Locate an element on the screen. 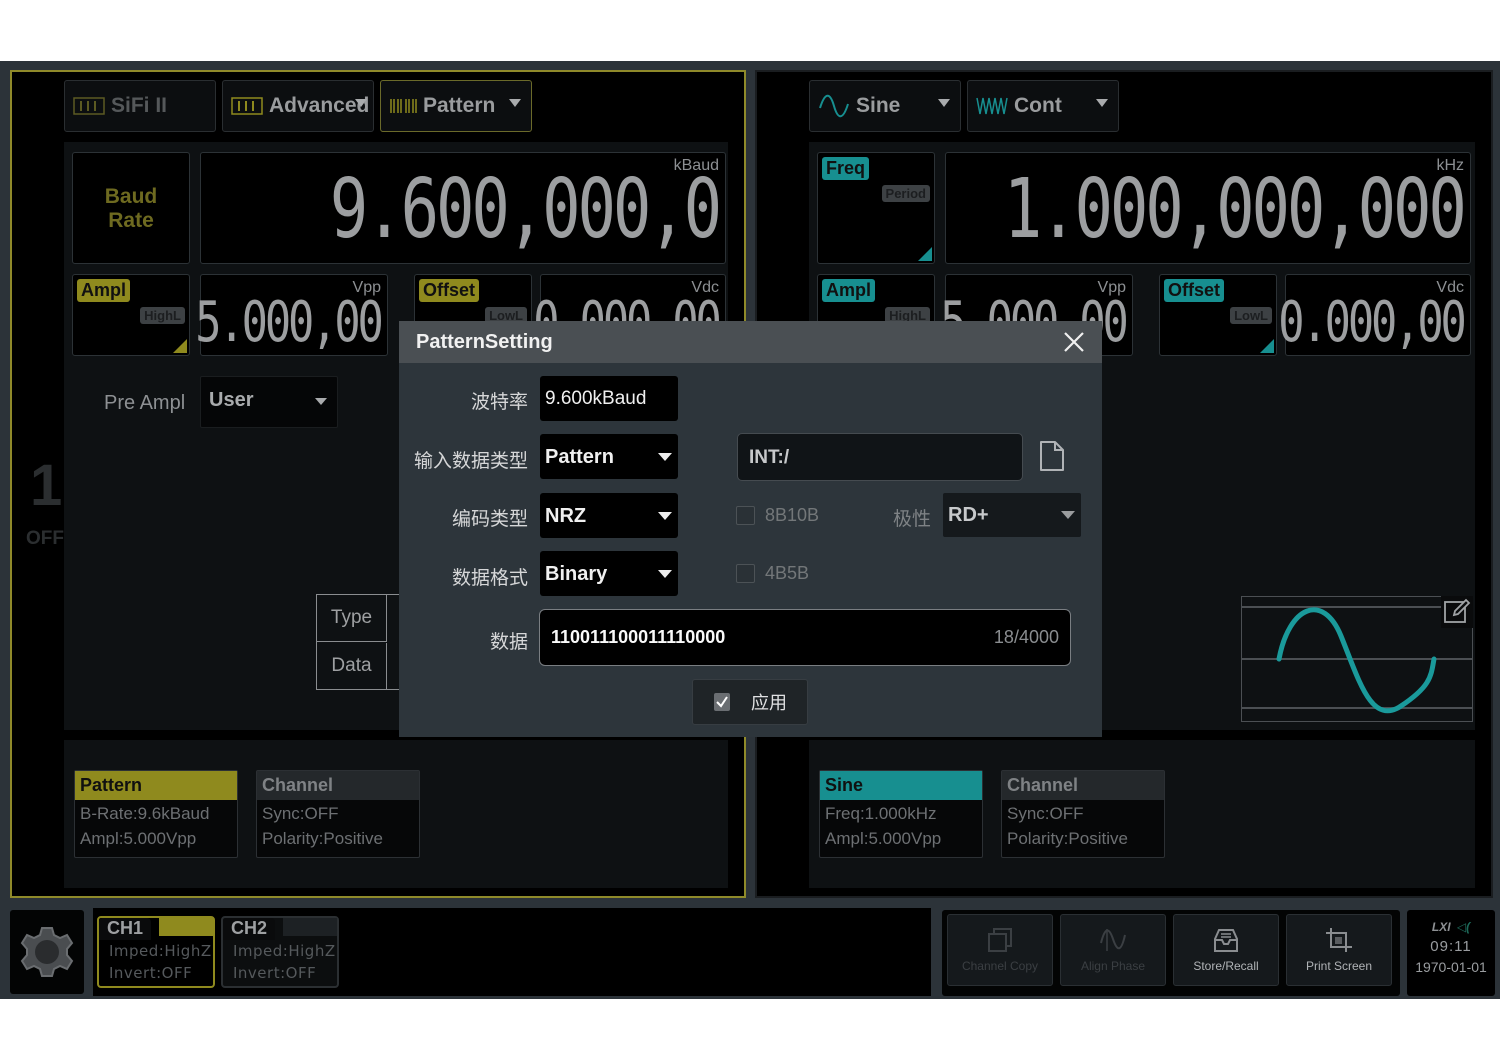 The height and width of the screenshot is (1060, 1500). card-head: Pattern is located at coordinates (156, 785).